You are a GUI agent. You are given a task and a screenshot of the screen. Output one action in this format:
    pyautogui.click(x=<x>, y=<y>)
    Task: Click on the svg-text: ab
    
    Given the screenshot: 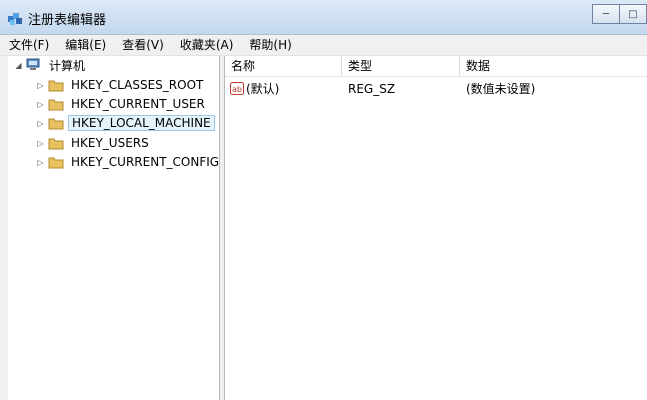 What is the action you would take?
    pyautogui.click(x=237, y=89)
    